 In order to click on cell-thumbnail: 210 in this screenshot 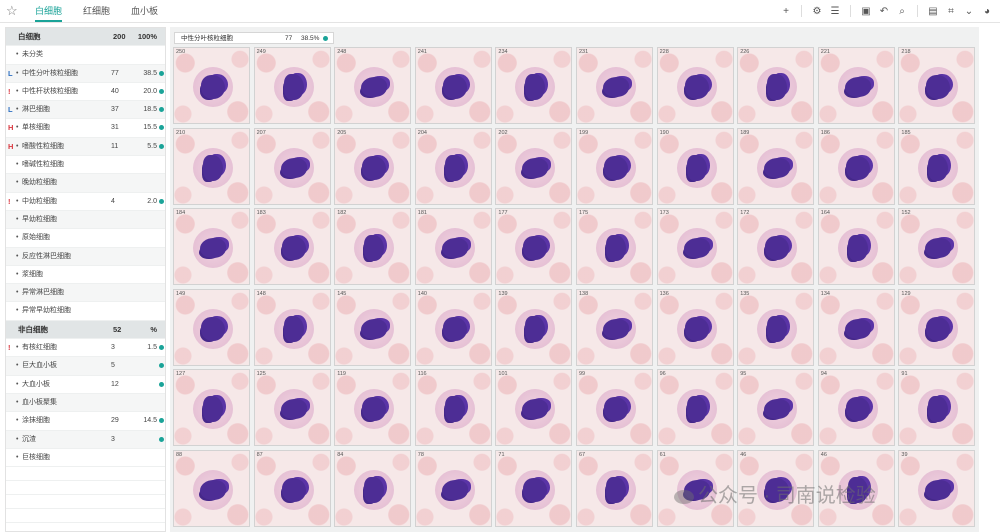, I will do `click(211, 166)`.